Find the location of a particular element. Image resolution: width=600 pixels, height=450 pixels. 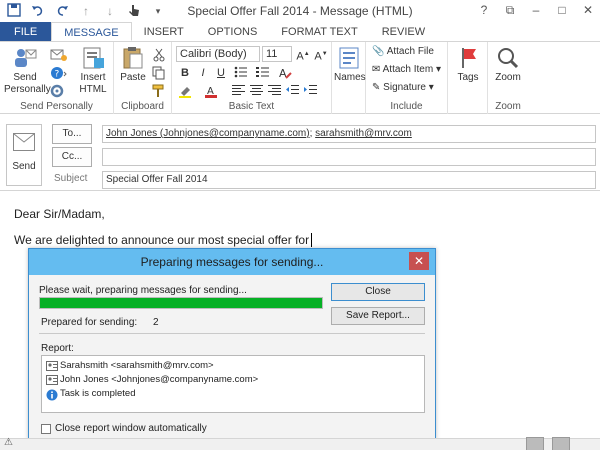

subject-field: Special Offer Fall 2014 is located at coordinates (349, 180).